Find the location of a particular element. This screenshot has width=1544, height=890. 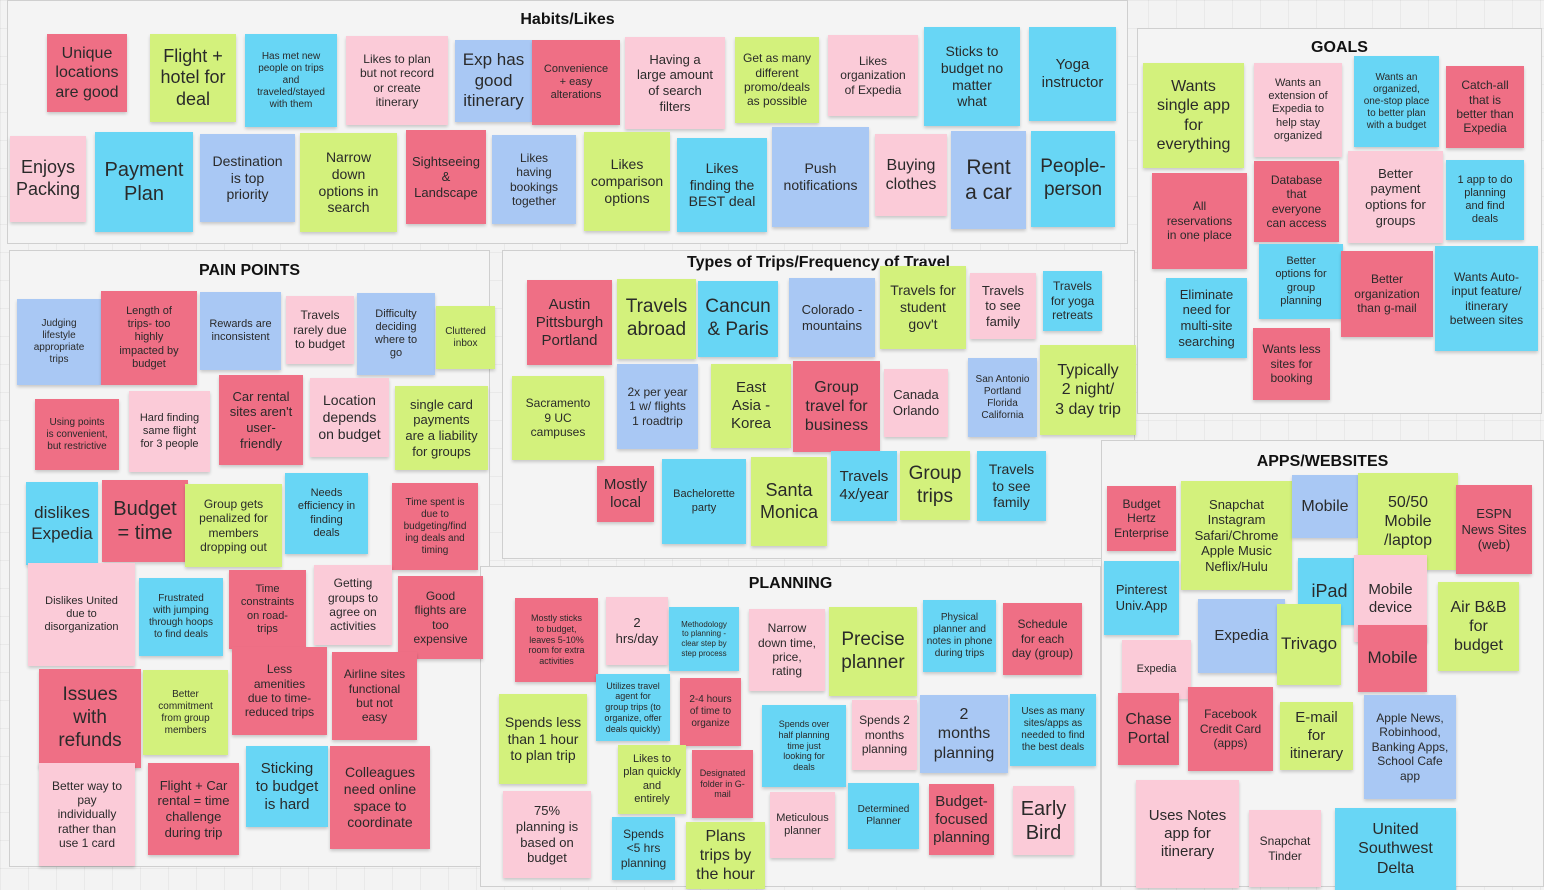

sticky-note-push-notifications: Push notifications is located at coordinates (820, 177).